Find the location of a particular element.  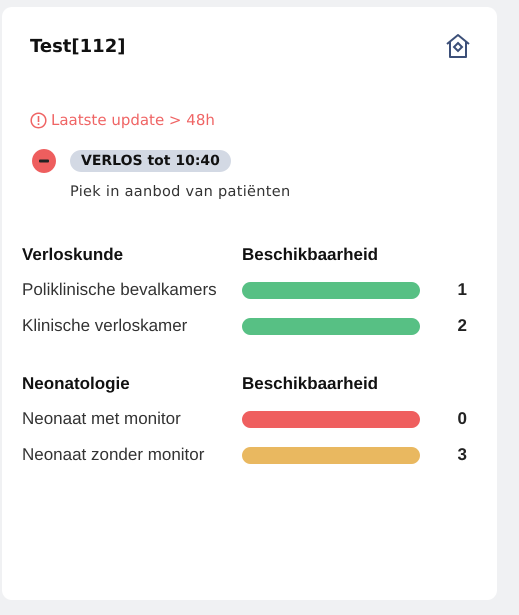

availability-count: 2 is located at coordinates (462, 326).